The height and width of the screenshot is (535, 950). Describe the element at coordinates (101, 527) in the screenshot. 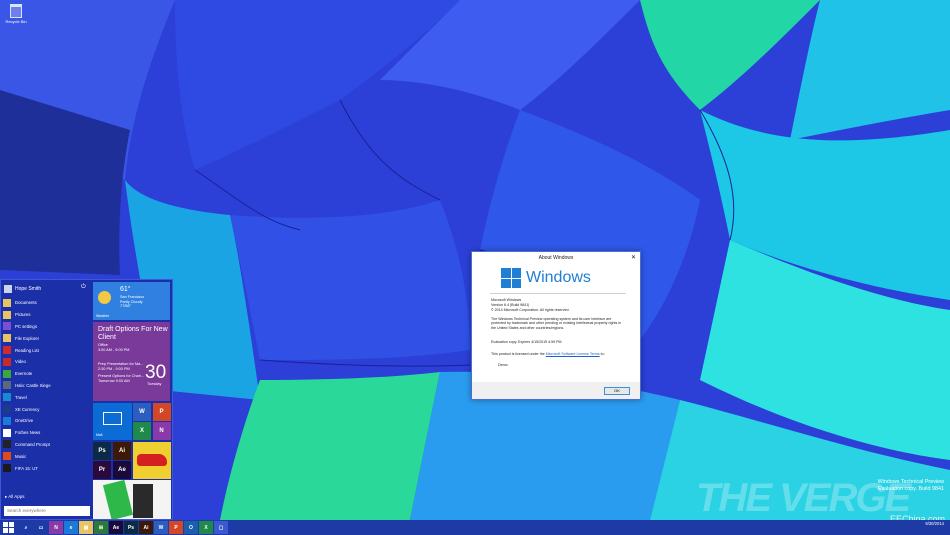

I see `store-icon: ⊞` at that location.